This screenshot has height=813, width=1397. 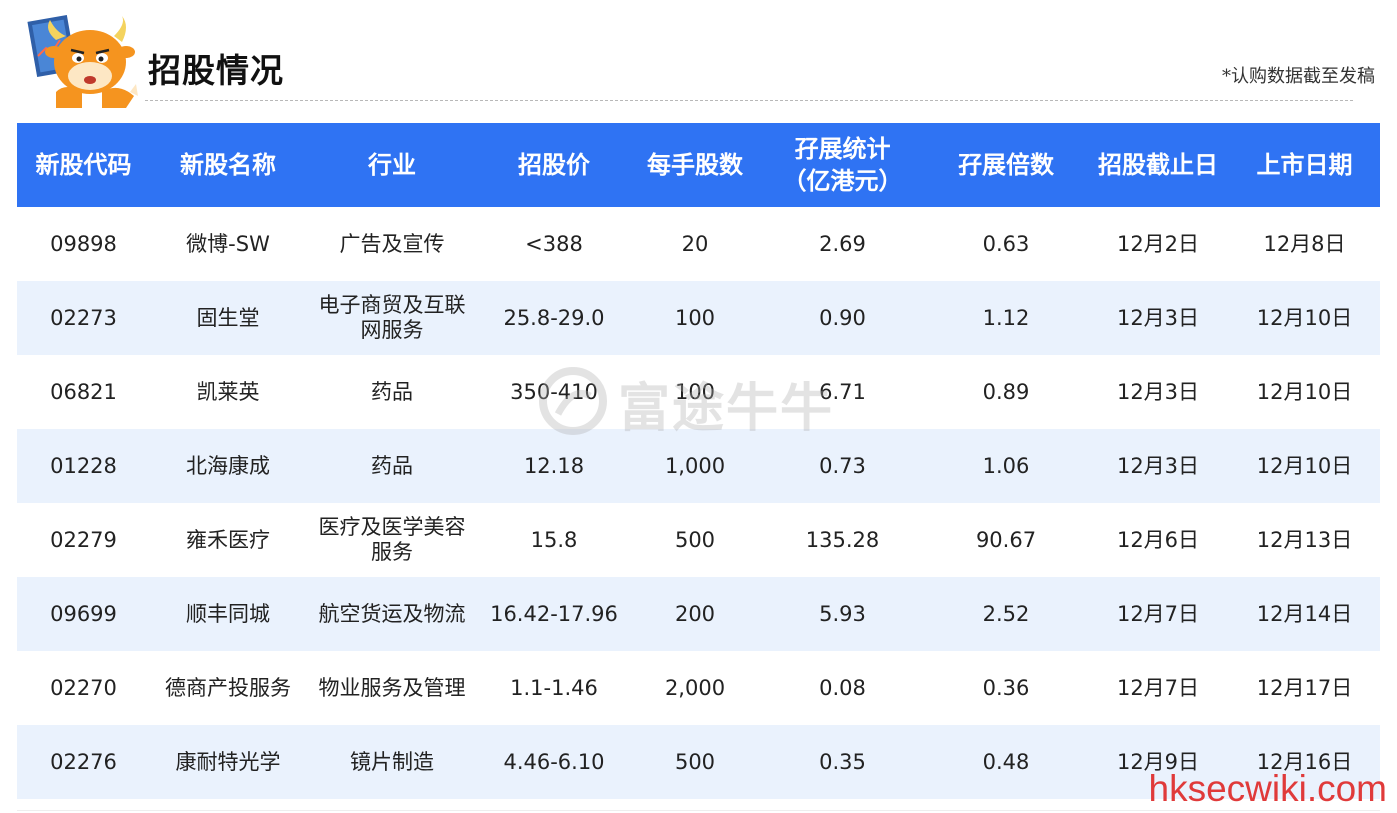 I want to click on cell-industry: 航空货运及物流, so click(x=392, y=613).